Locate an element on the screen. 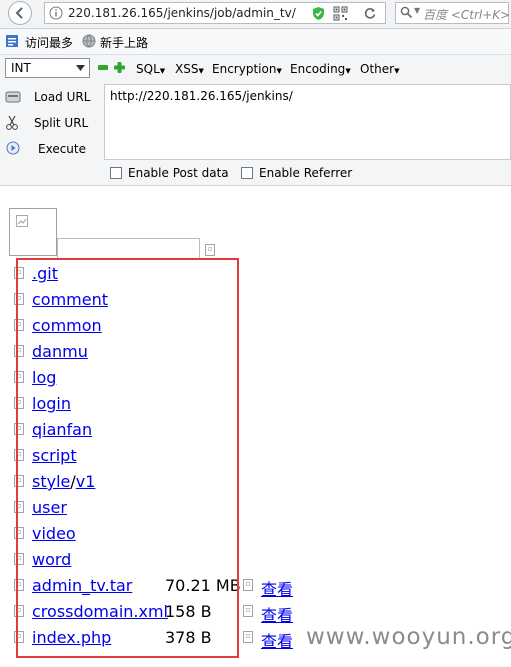 The height and width of the screenshot is (667, 511). url-textarea-value: http://220.181.26.165/jenkins/ is located at coordinates (201, 96).